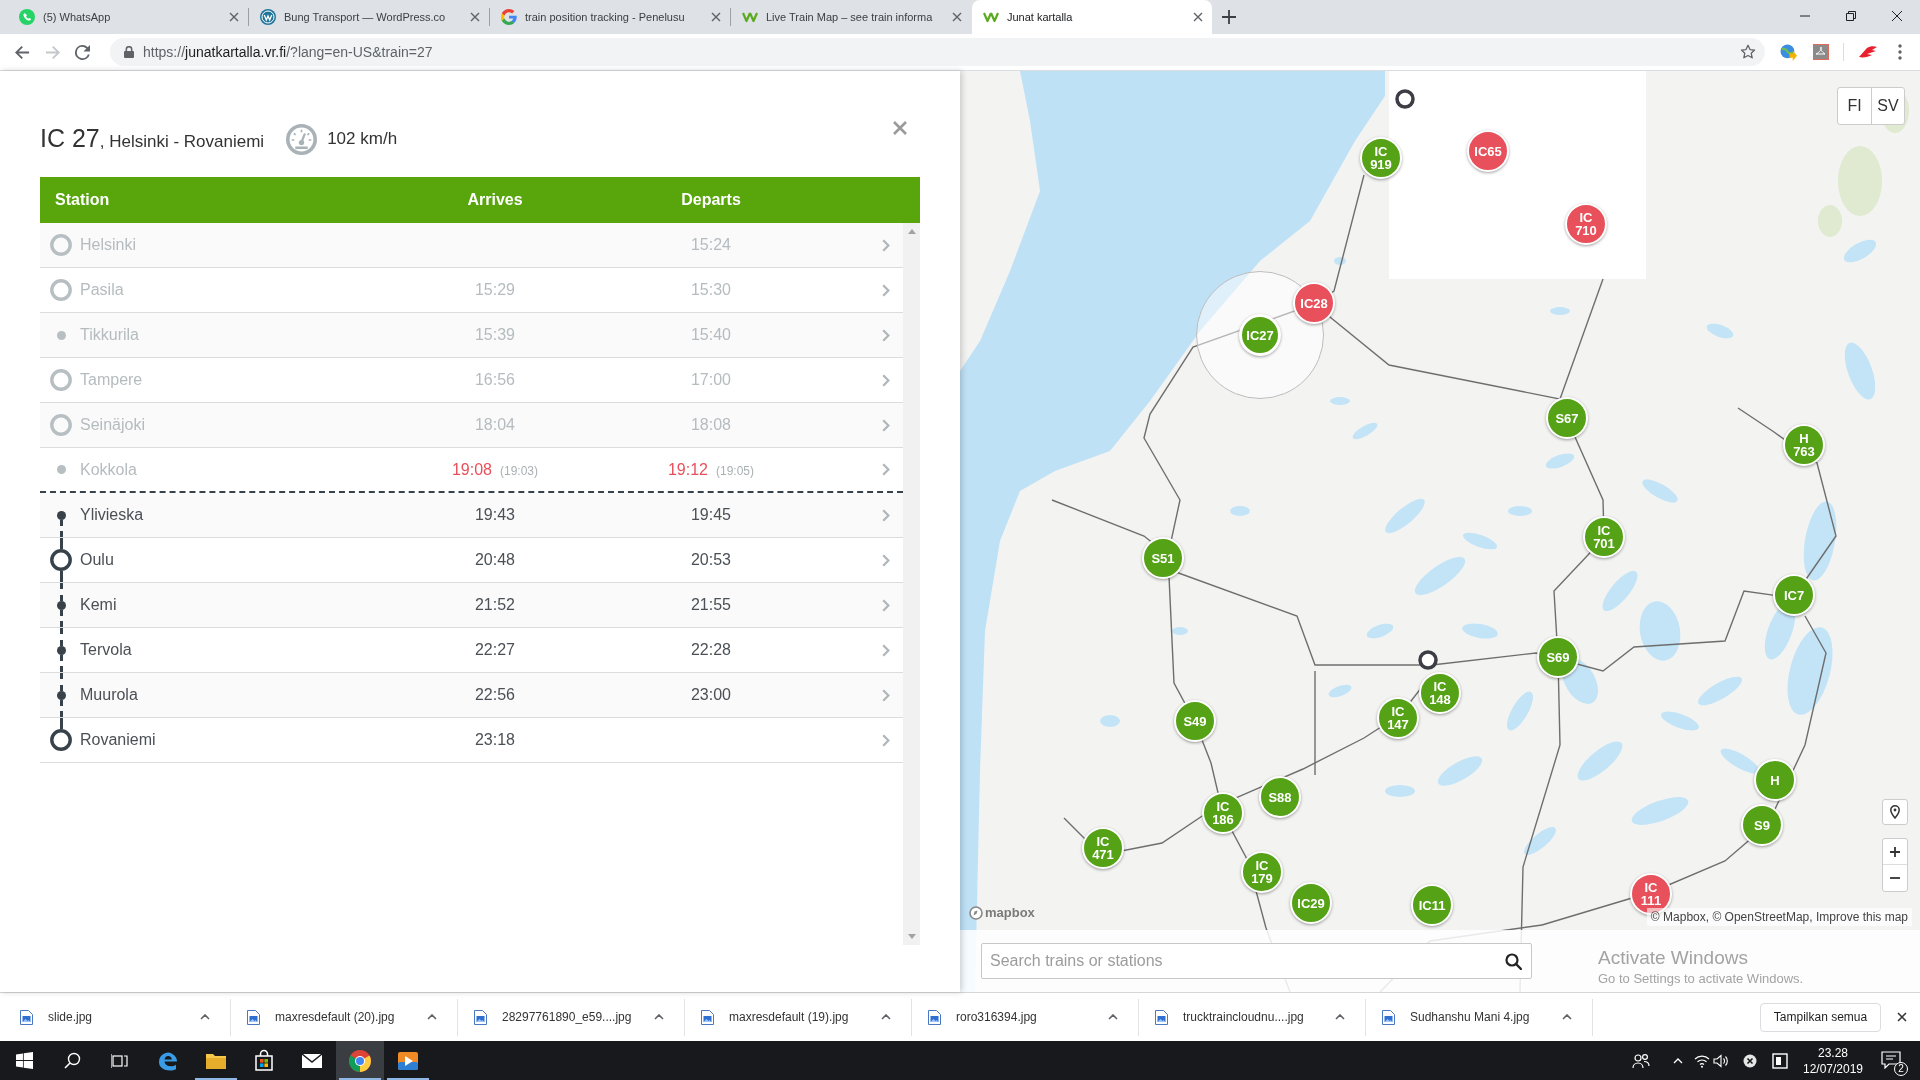 This screenshot has height=1080, width=1920. Describe the element at coordinates (1851, 16) in the screenshot. I see `restore-icon` at that location.